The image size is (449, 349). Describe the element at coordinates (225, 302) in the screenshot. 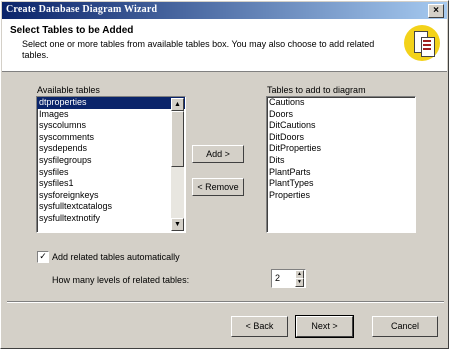

I see `footer-separator` at that location.